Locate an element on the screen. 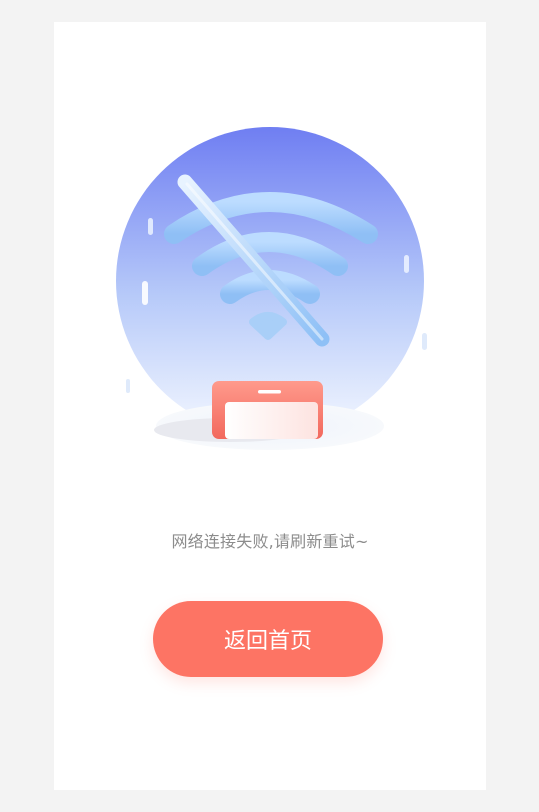  error-message: 网络连接失败,请刷新重试~ is located at coordinates (270, 541).